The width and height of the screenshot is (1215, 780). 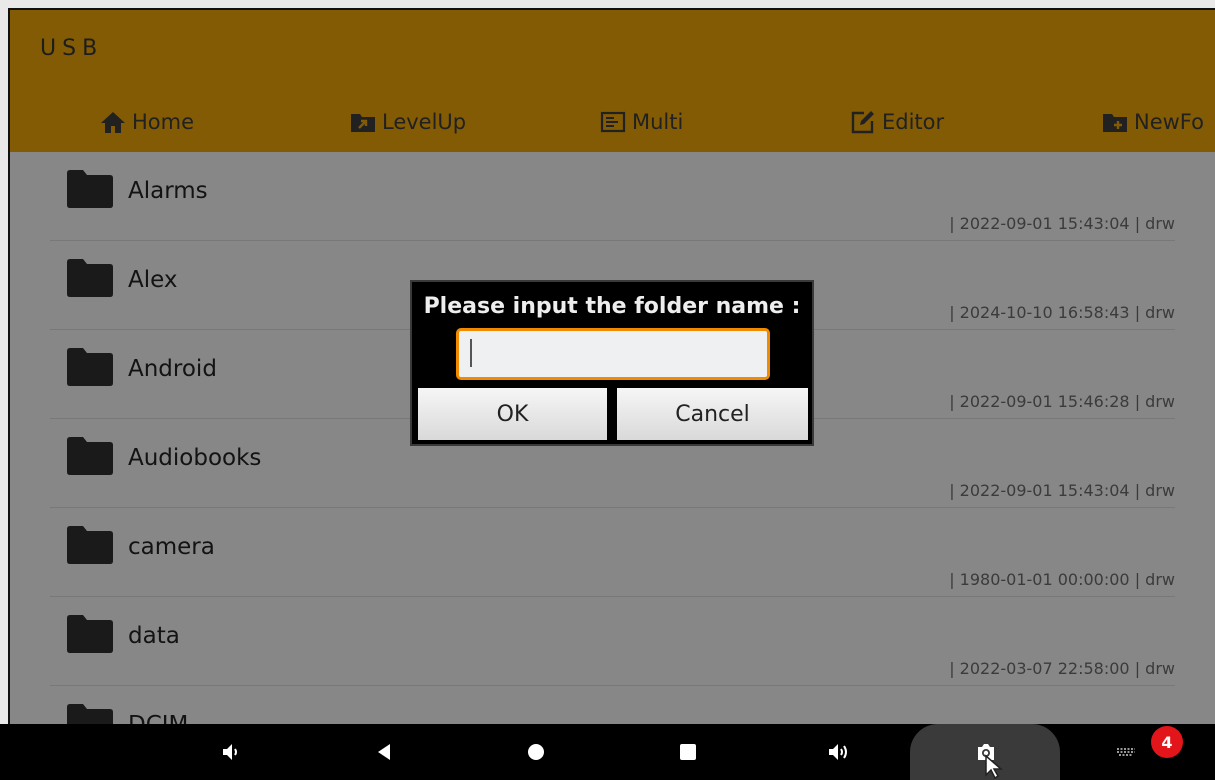 I want to click on mouse-cursor-icon, so click(x=994, y=767).